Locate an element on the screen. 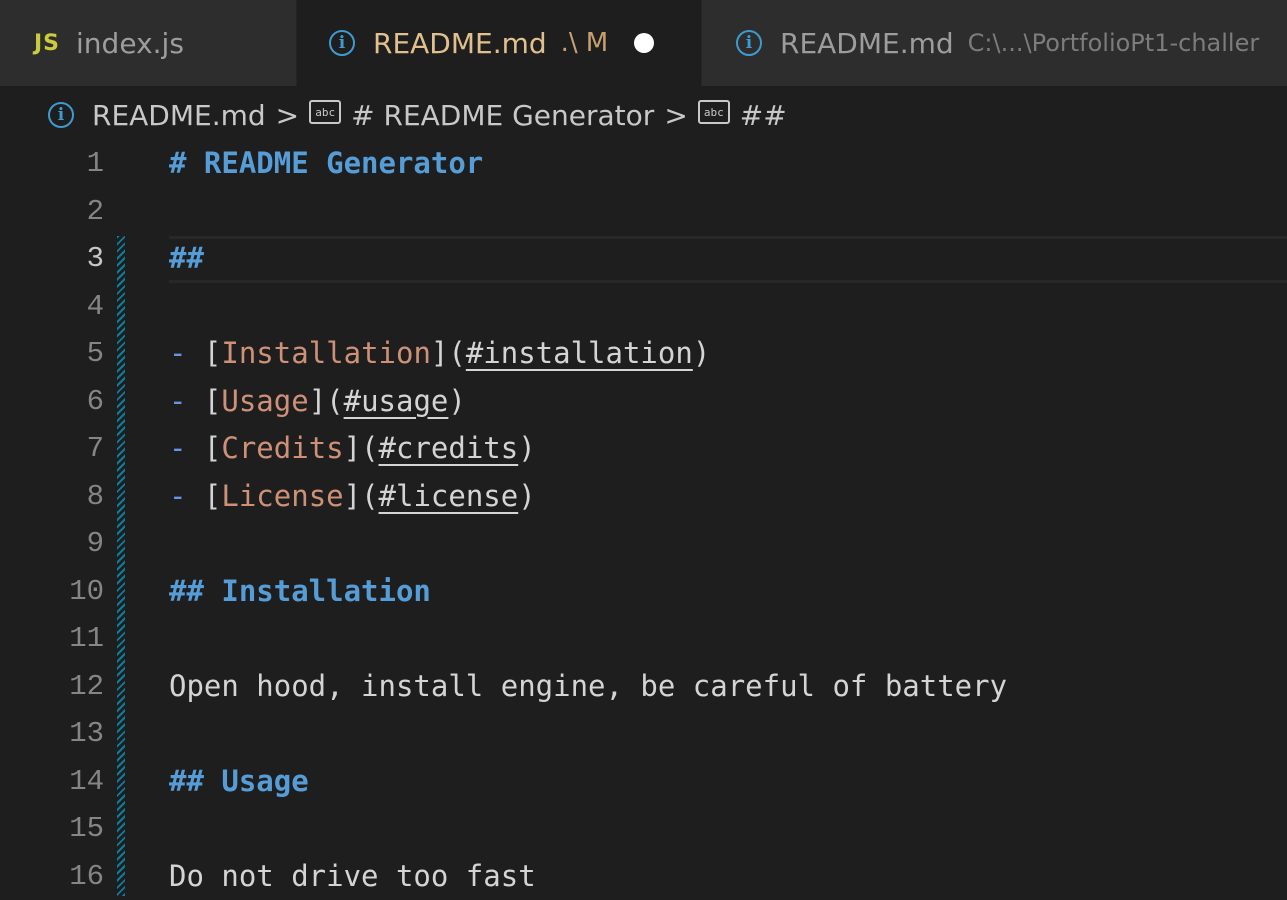 The image size is (1287, 900). token-txt: Do not drive too fast is located at coordinates (352, 876).